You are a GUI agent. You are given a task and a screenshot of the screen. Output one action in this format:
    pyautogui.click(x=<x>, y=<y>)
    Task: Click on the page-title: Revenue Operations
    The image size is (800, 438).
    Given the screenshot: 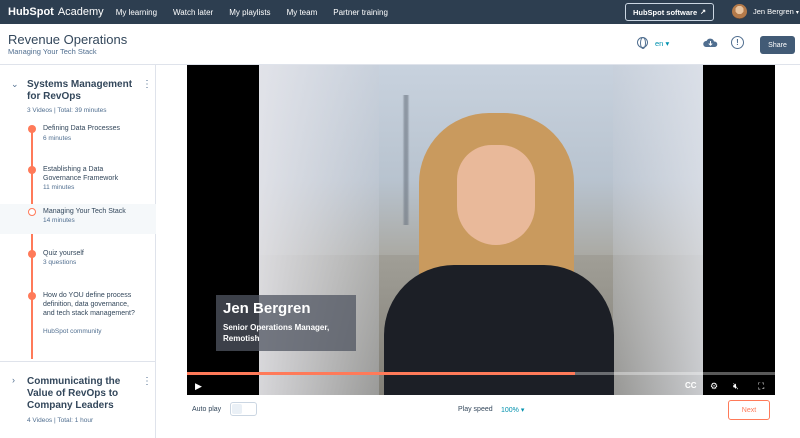 What is the action you would take?
    pyautogui.click(x=68, y=39)
    